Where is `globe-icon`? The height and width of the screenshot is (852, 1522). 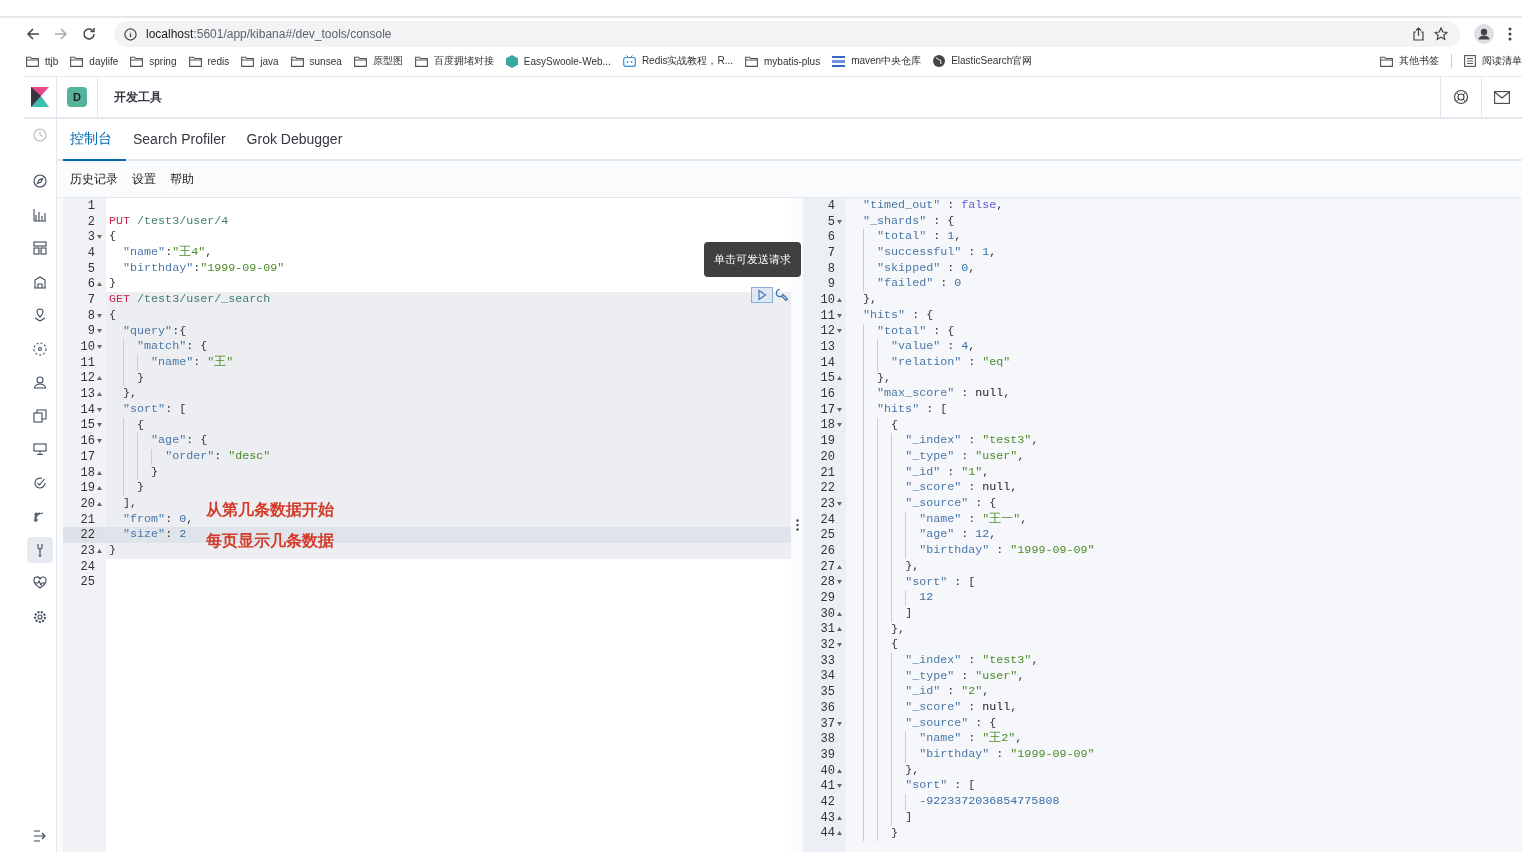
globe-icon is located at coordinates (939, 61).